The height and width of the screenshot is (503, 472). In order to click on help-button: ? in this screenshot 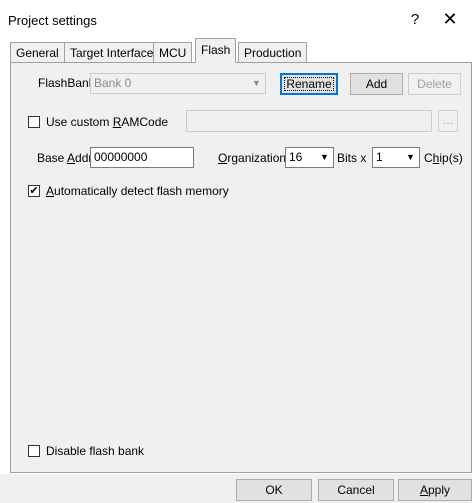, I will do `click(415, 19)`.